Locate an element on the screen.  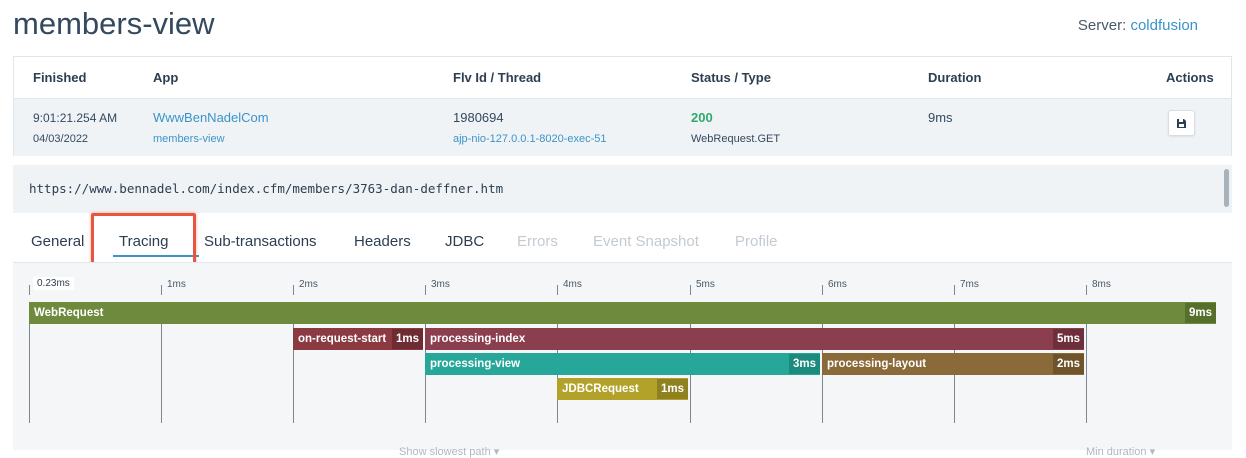
span-processing-layout: processing-layout 2ms is located at coordinates (953, 364).